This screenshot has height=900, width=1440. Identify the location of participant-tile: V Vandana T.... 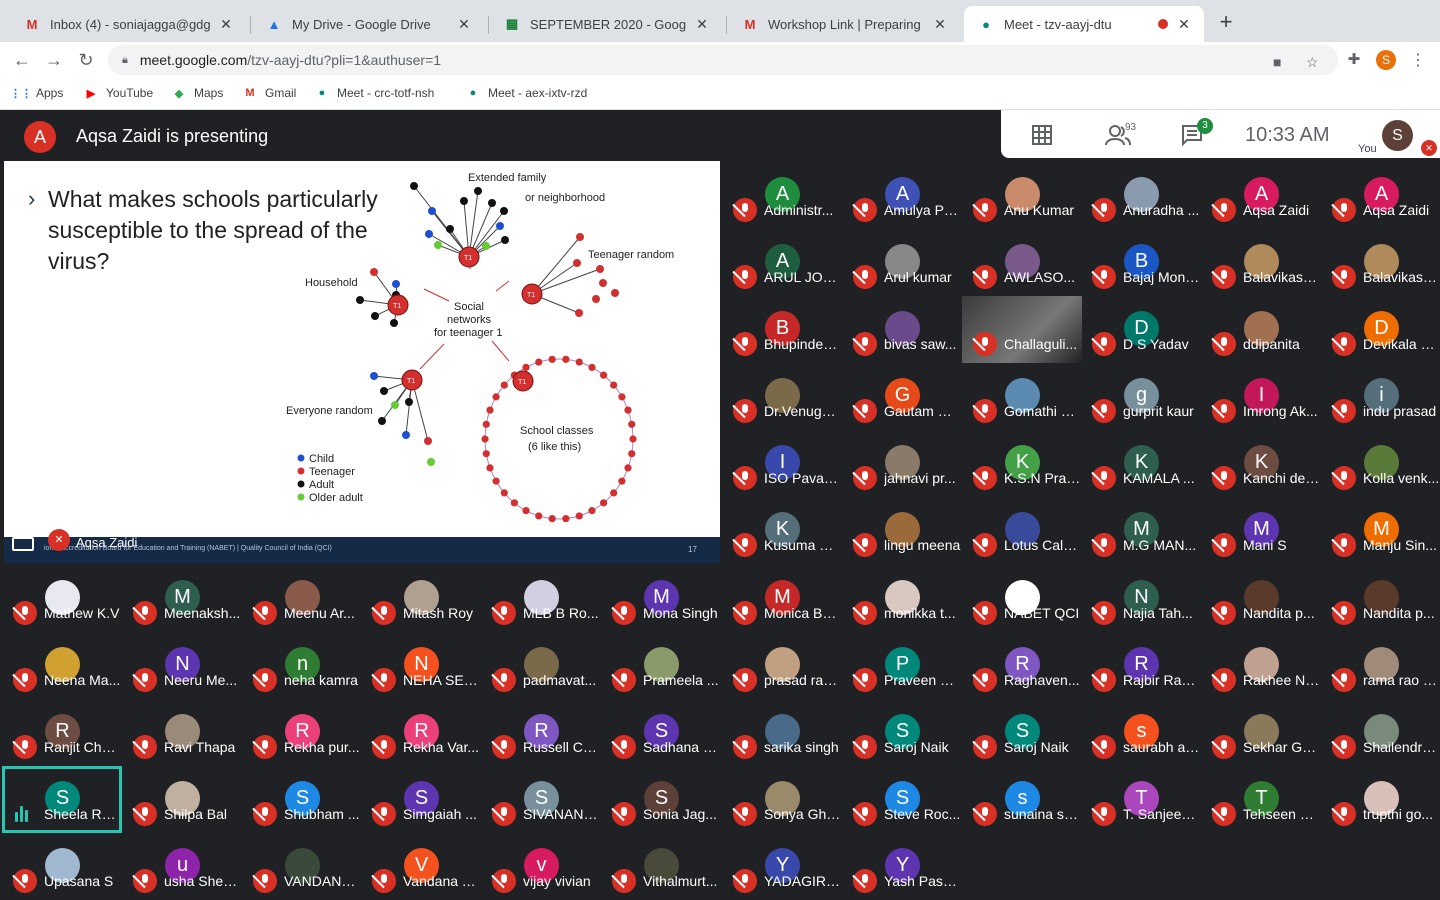
(421, 866).